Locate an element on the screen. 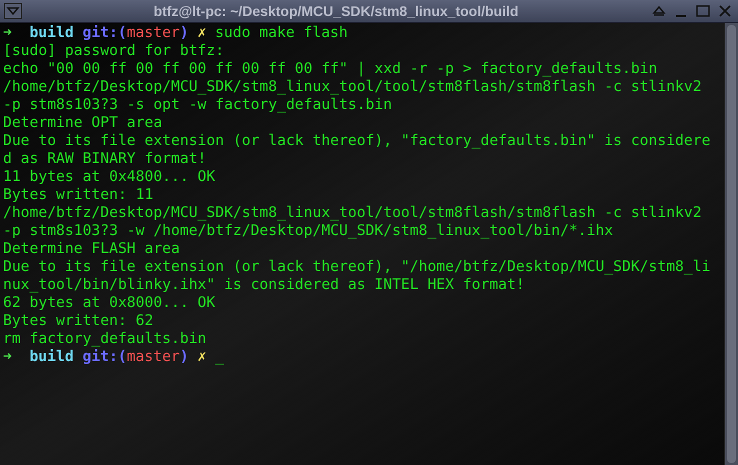  output-line: d as RAW BINARY format! is located at coordinates (104, 159).